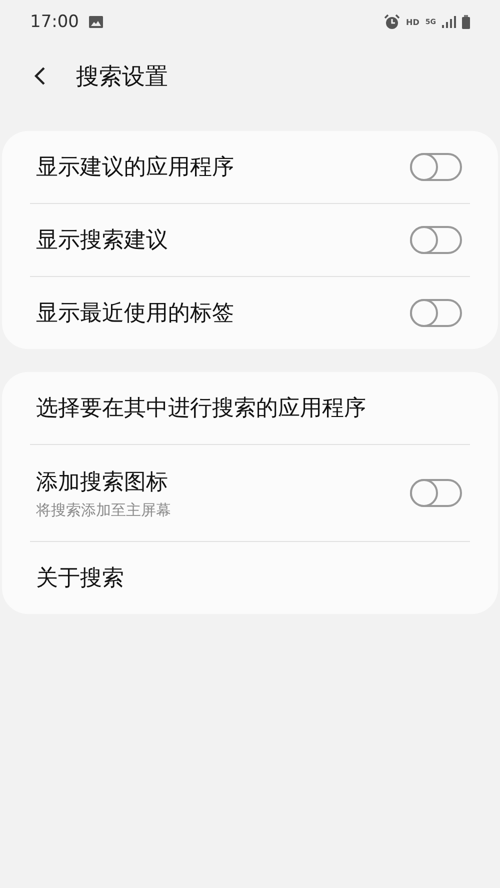 The image size is (500, 888). What do you see at coordinates (223, 313) in the screenshot?
I see `setting-label: 显示最近使用的标签` at bounding box center [223, 313].